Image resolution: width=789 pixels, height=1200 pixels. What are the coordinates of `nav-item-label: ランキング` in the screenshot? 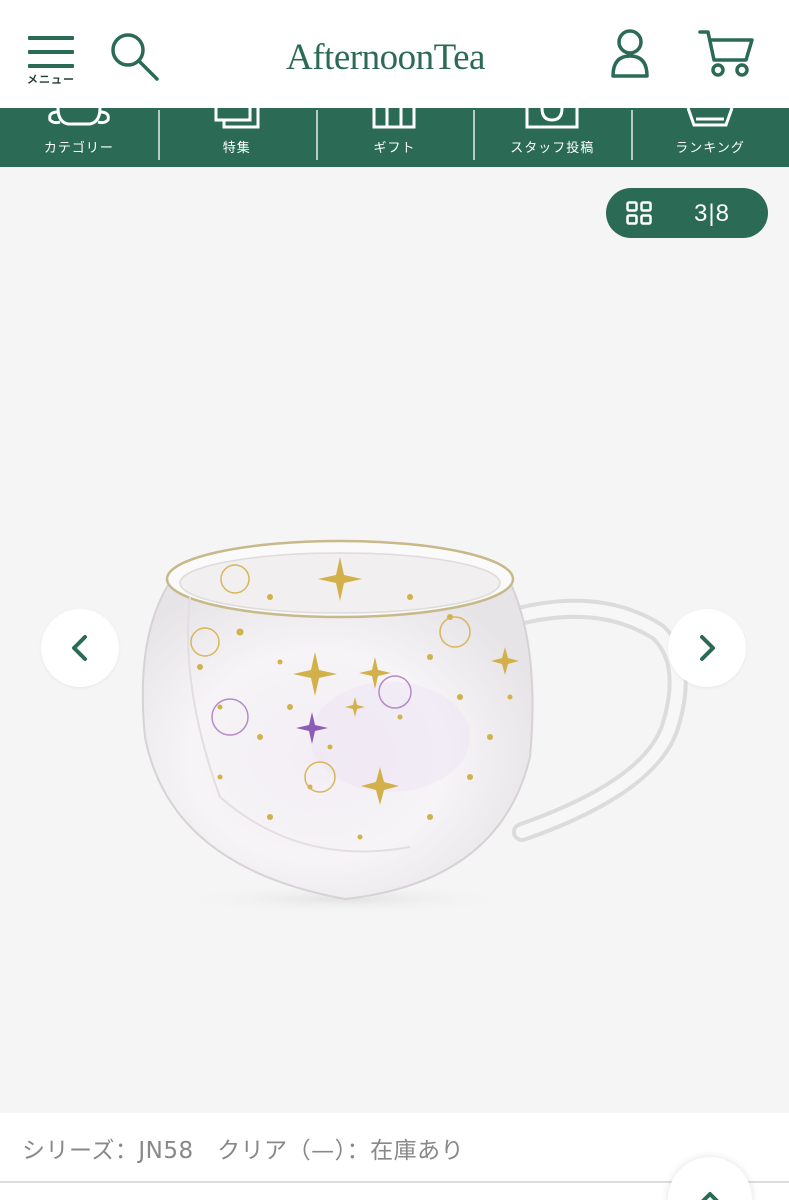 It's located at (710, 148).